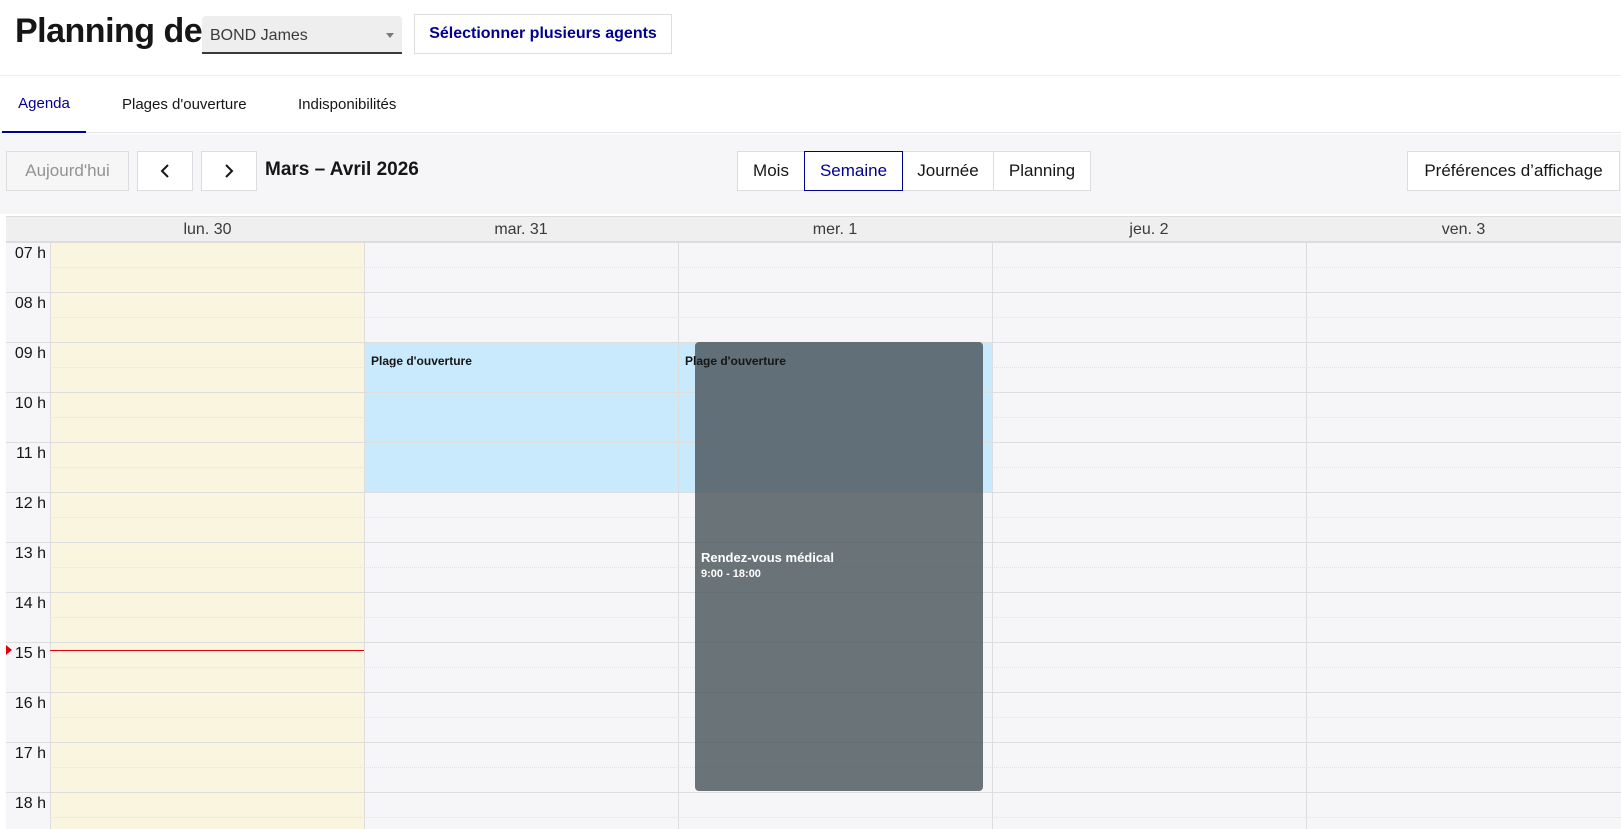  What do you see at coordinates (259, 35) in the screenshot?
I see `agent-select-value: BOND James` at bounding box center [259, 35].